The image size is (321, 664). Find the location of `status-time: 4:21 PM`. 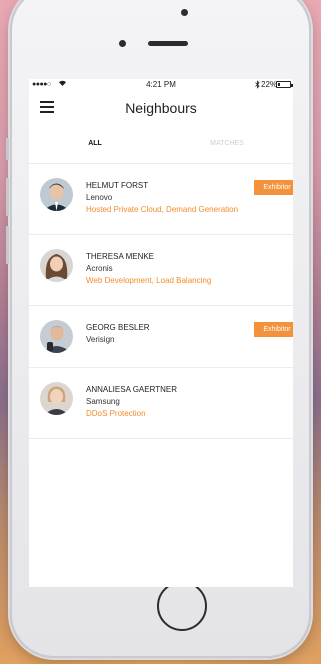

status-time: 4:21 PM is located at coordinates (161, 84).